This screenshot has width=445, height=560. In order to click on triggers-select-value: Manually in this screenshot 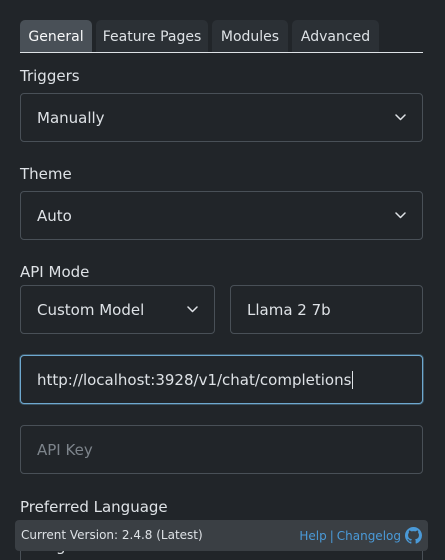, I will do `click(71, 117)`.